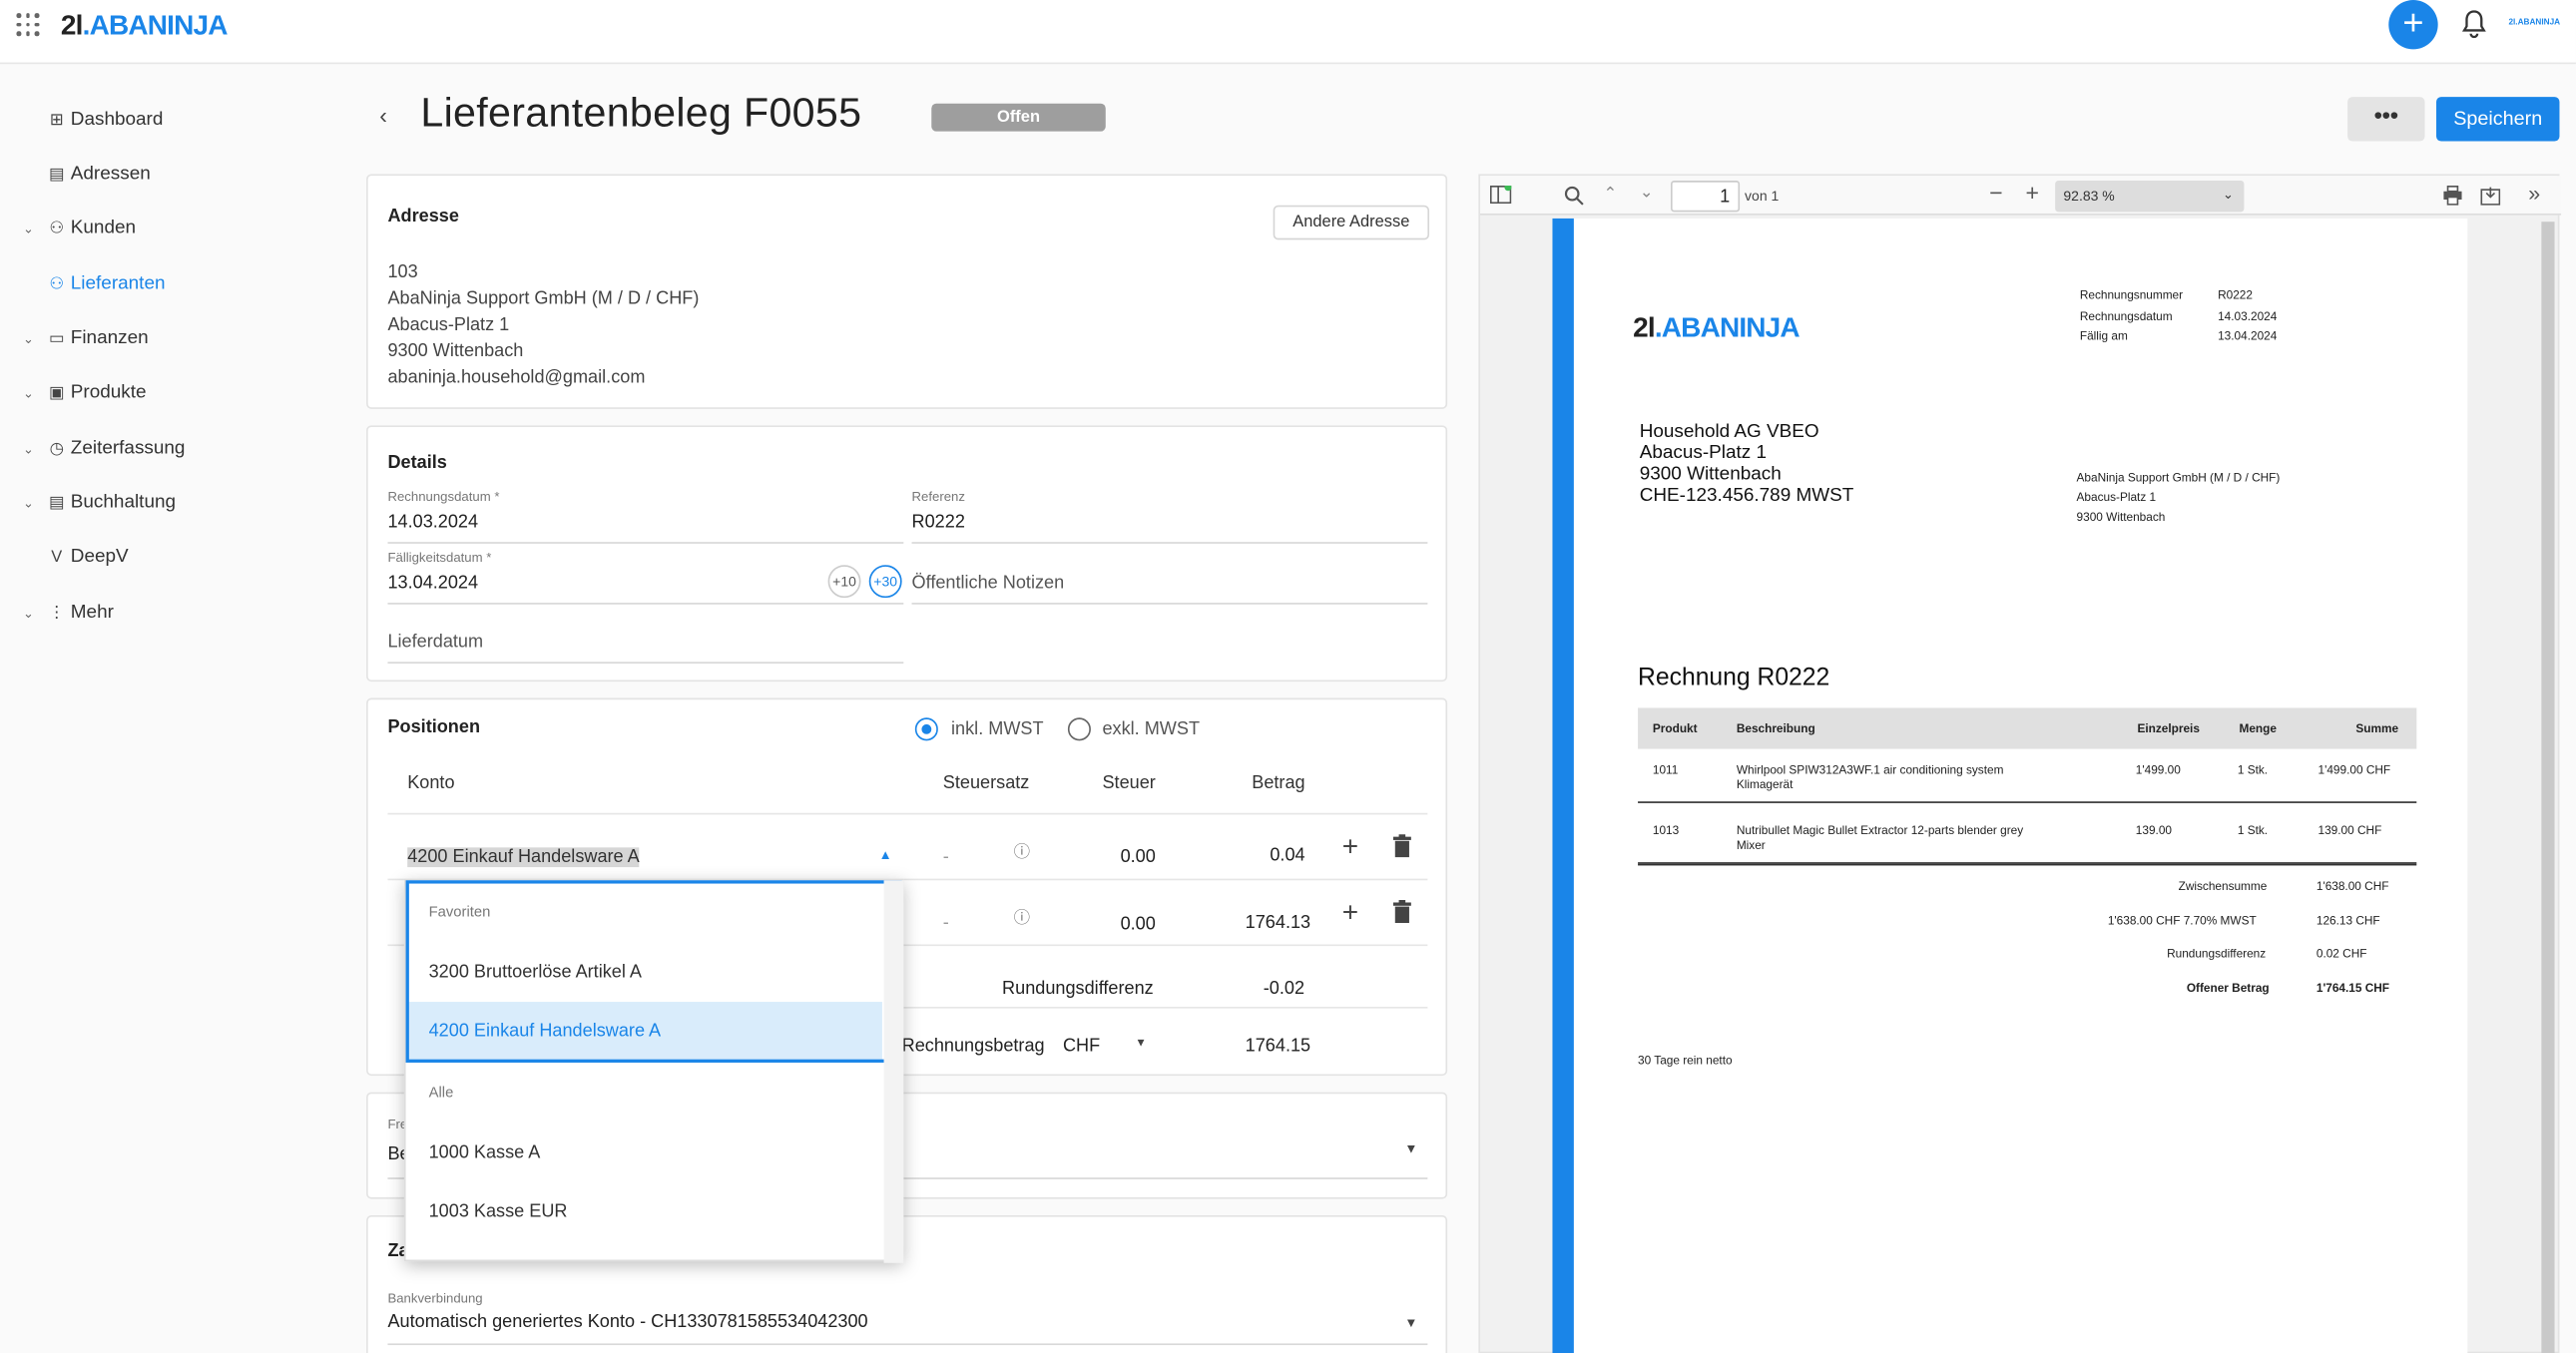 The width and height of the screenshot is (2576, 1353). What do you see at coordinates (434, 727) in the screenshot?
I see `positions-heading: Positionen` at bounding box center [434, 727].